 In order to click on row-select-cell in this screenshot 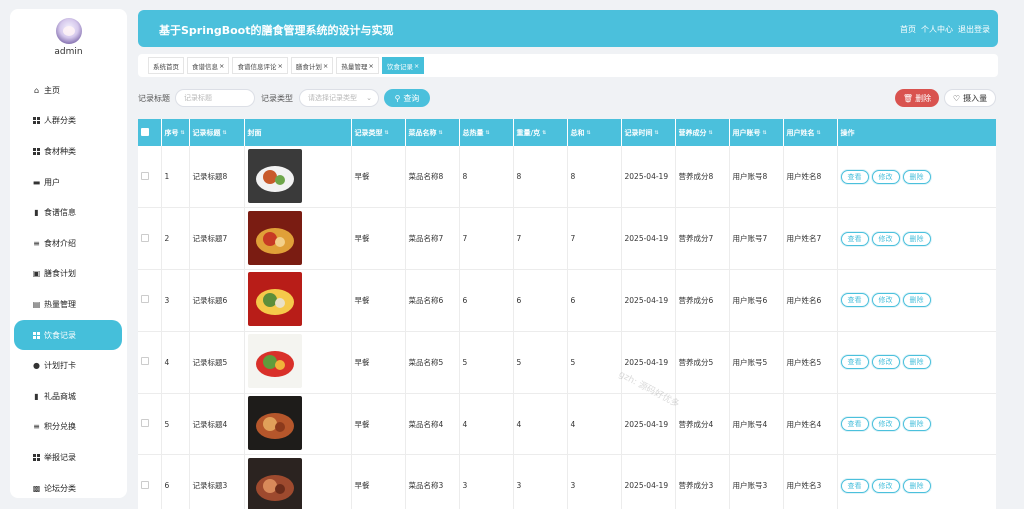, I will do `click(150, 177)`.